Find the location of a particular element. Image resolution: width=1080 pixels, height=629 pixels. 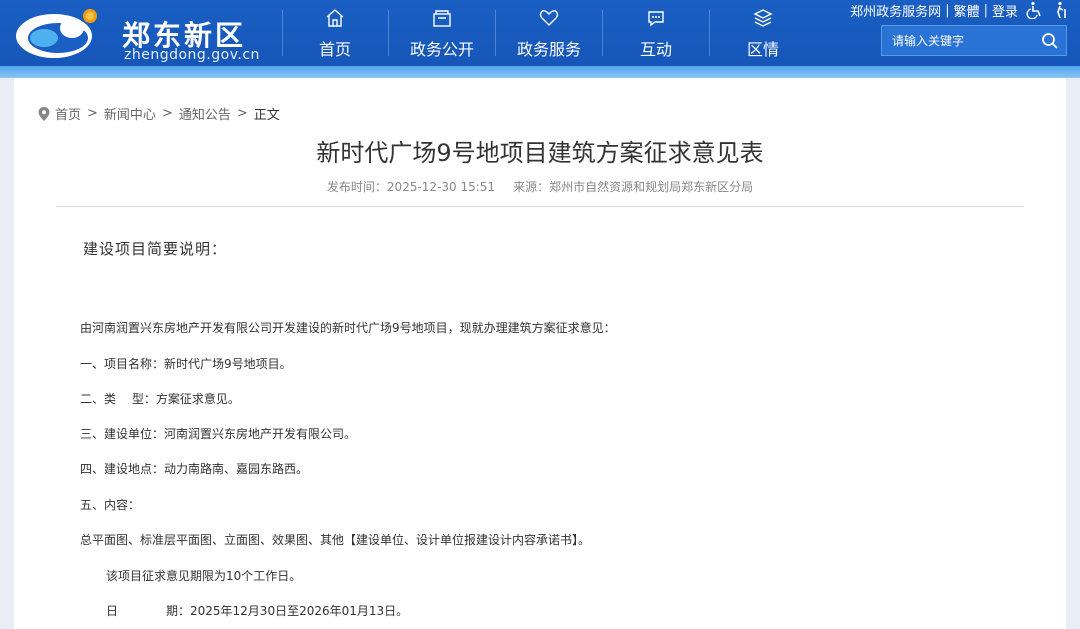

intro-heading: 建设项目简要说明： is located at coordinates (155, 249).